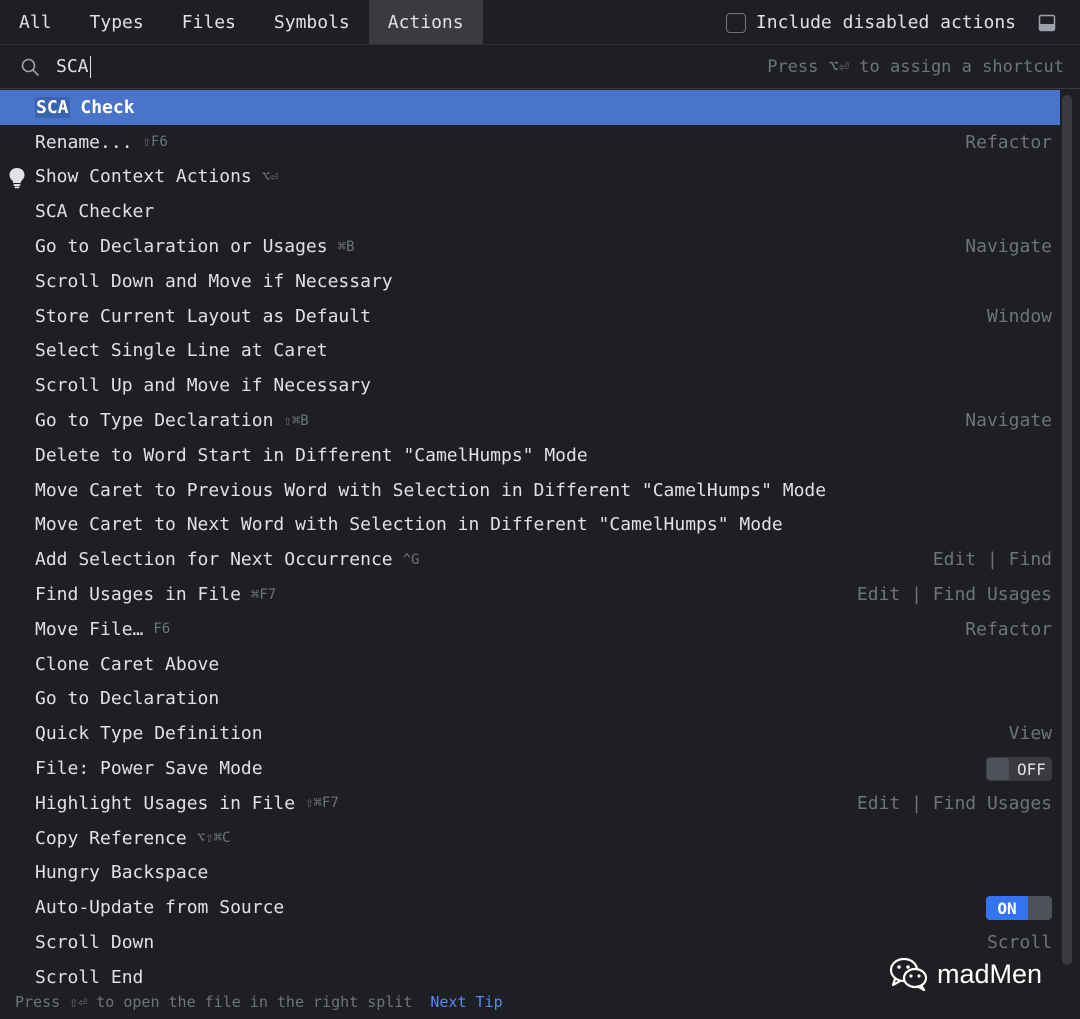 Image resolution: width=1080 pixels, height=1019 pixels. What do you see at coordinates (425, 22) in the screenshot?
I see `tab-actions: Actions` at bounding box center [425, 22].